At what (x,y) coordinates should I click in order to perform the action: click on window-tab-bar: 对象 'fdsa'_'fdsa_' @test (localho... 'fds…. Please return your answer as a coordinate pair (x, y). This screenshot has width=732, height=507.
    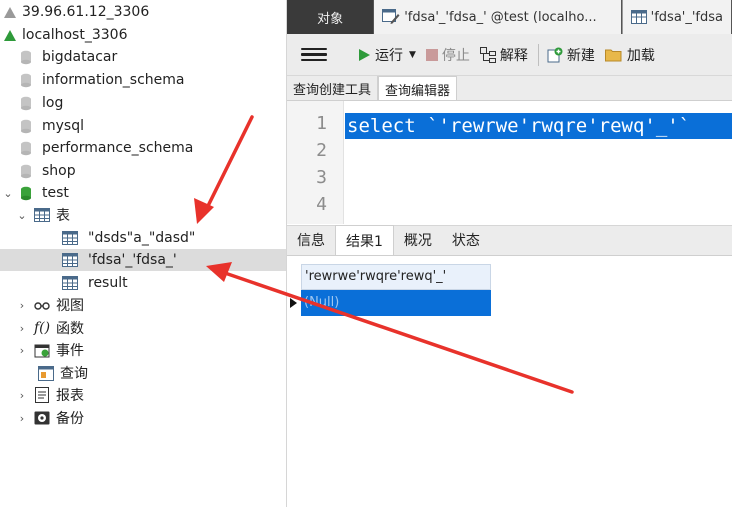
    Looking at the image, I should click on (509, 17).